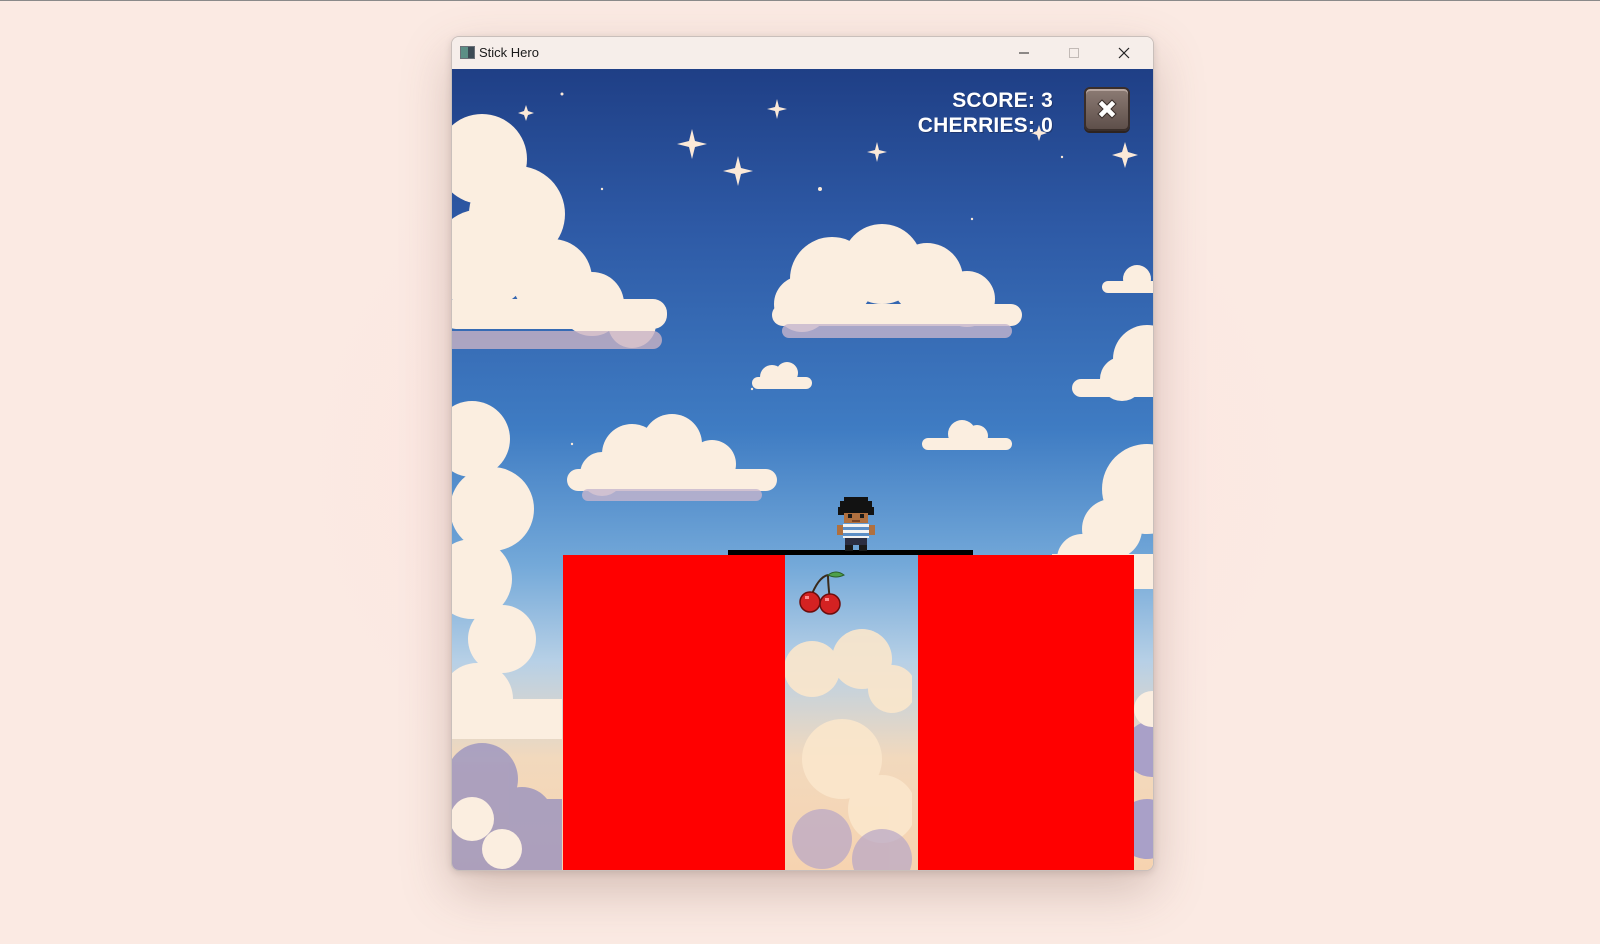 The height and width of the screenshot is (944, 1600). Describe the element at coordinates (559, 231) in the screenshot. I see `cloud-left-large` at that location.